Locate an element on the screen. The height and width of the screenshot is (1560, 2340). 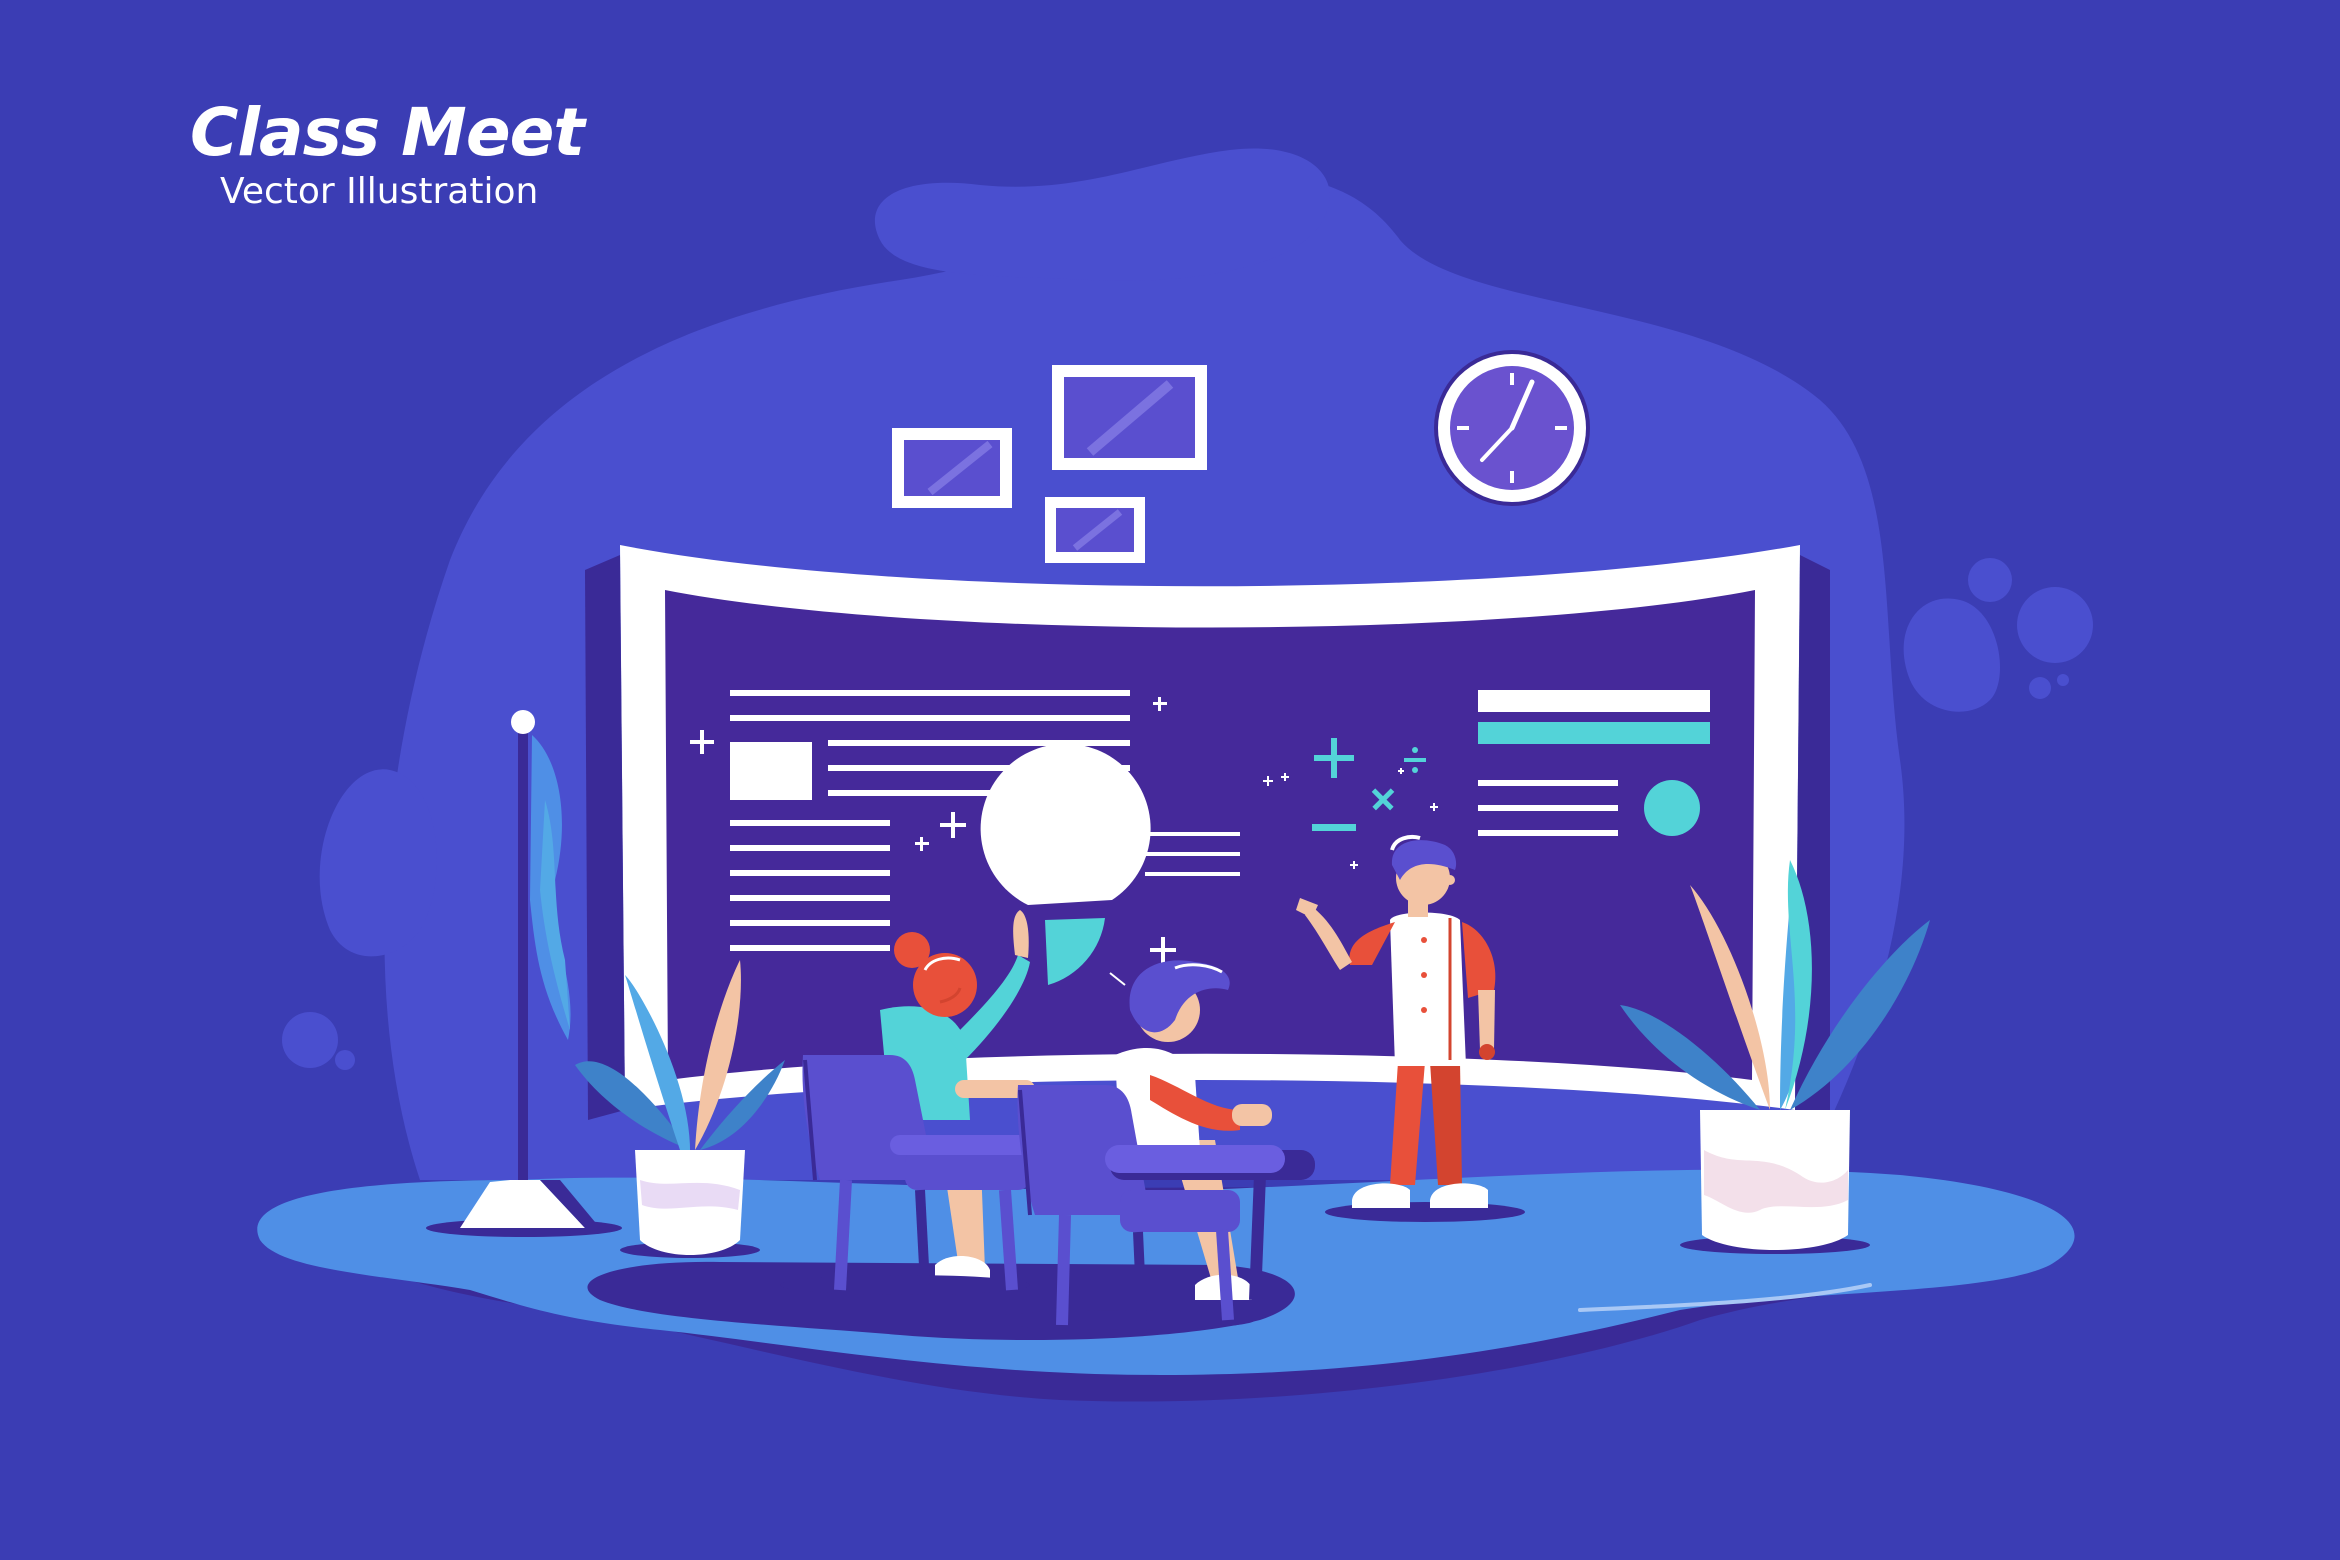
background-blob-top is located at coordinates (1102, 214).